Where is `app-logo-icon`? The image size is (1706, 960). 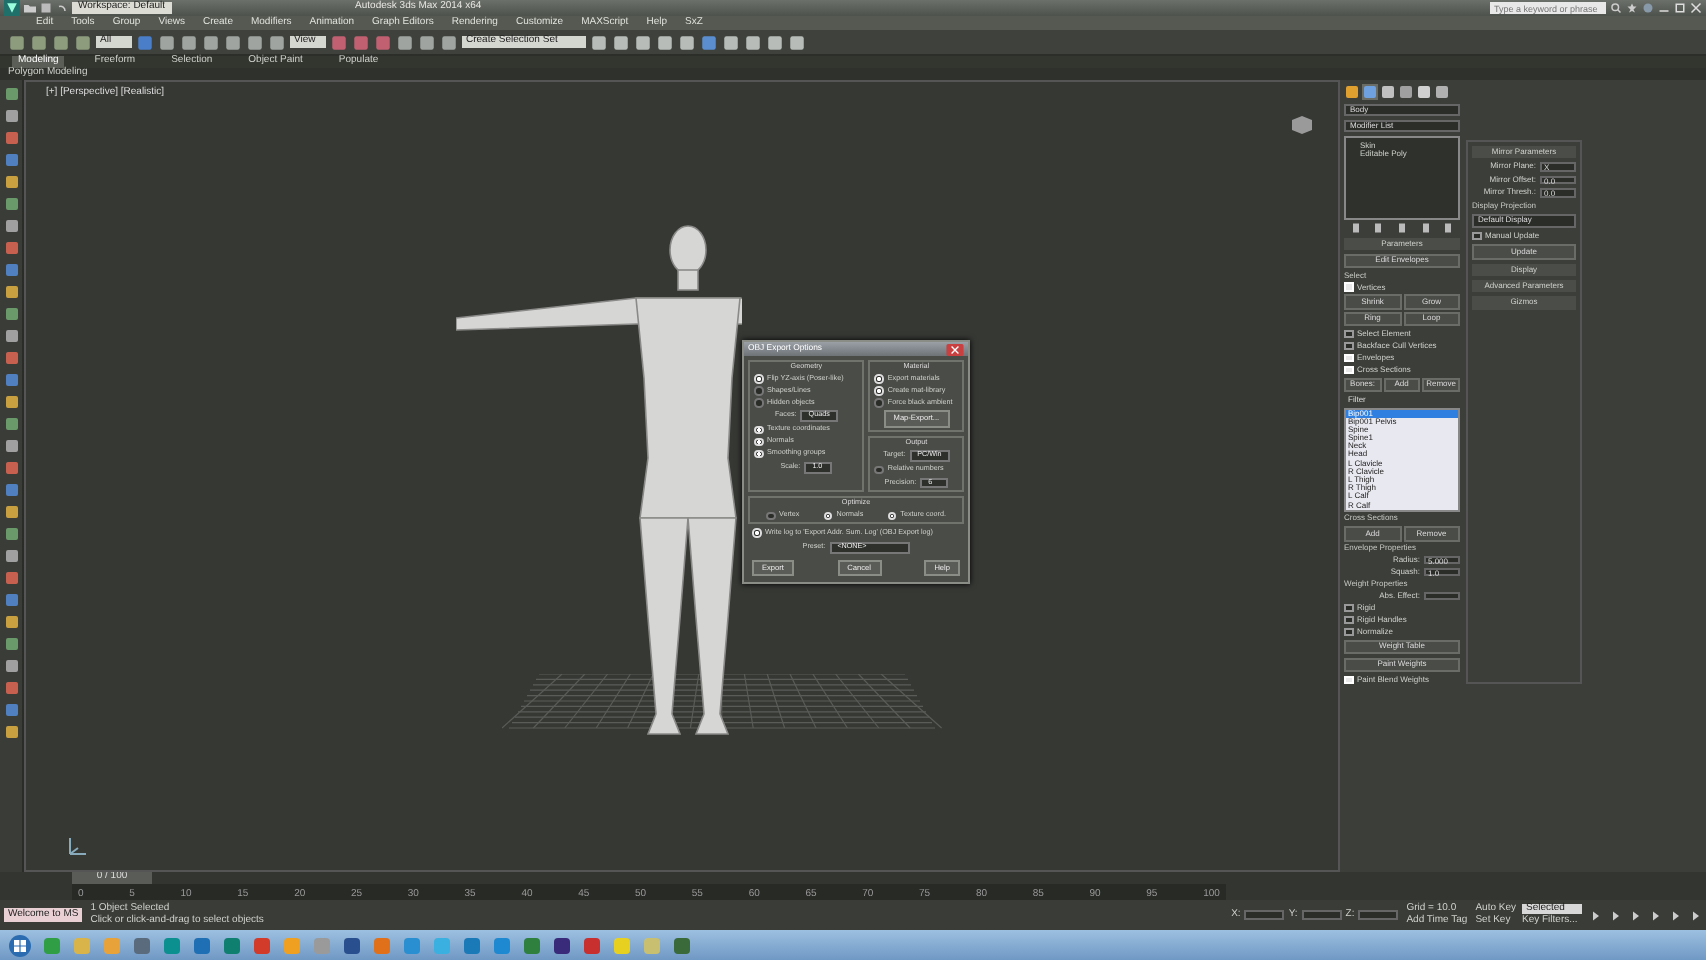
app-logo-icon is located at coordinates (12, 8).